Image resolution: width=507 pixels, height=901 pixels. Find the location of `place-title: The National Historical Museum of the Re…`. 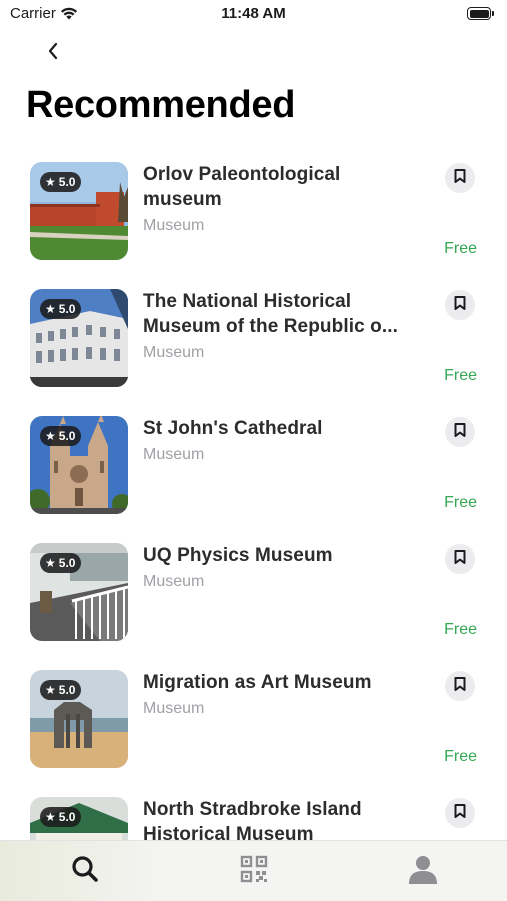

place-title: The National Historical Museum of the Re… is located at coordinates (278, 314).